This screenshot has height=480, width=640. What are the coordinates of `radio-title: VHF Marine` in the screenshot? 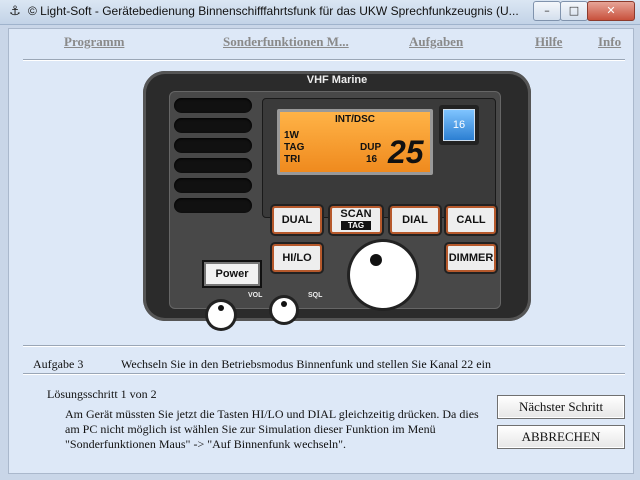 It's located at (337, 80).